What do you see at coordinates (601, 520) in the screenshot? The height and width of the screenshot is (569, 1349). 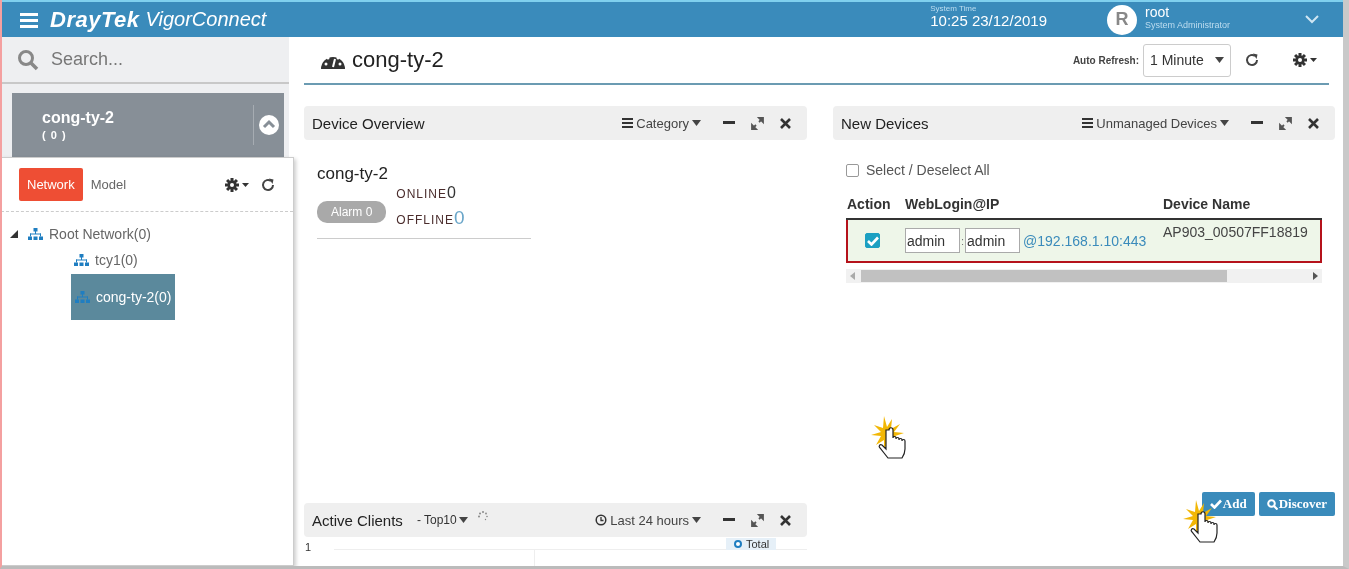 I see `clock-icon` at bounding box center [601, 520].